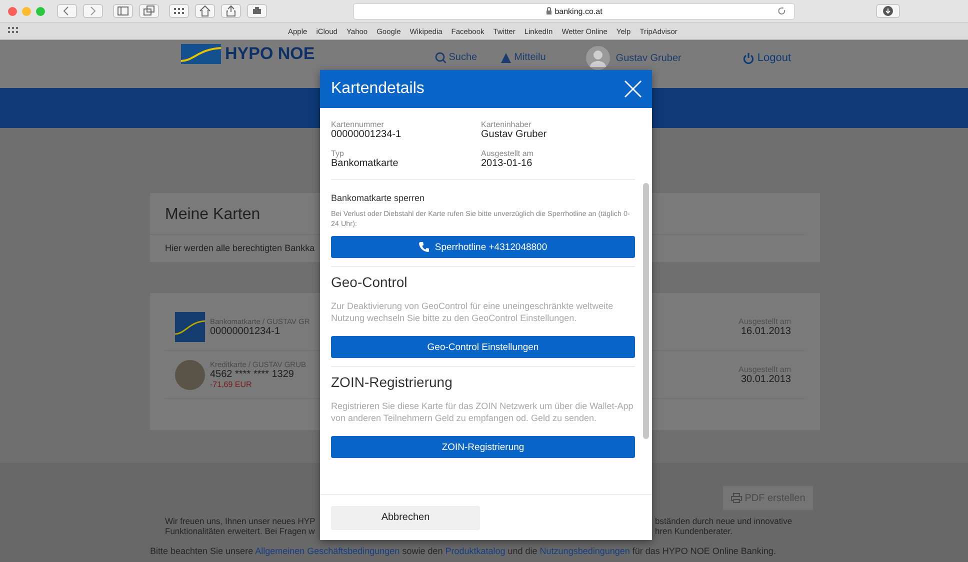  I want to click on address-bar: banking.co.at, so click(574, 11).